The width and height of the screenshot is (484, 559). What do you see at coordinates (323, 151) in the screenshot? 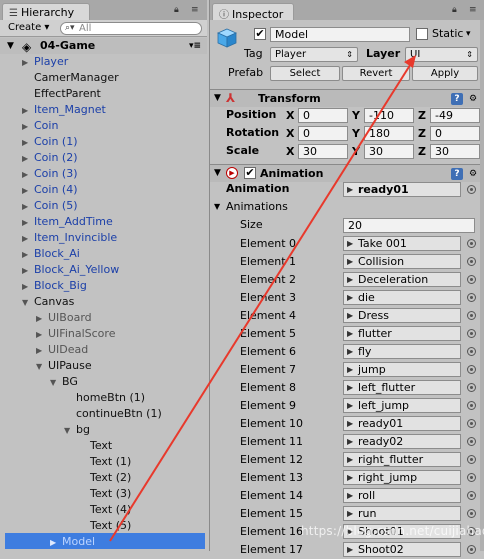
I see `transform-x-field: 30` at bounding box center [323, 151].